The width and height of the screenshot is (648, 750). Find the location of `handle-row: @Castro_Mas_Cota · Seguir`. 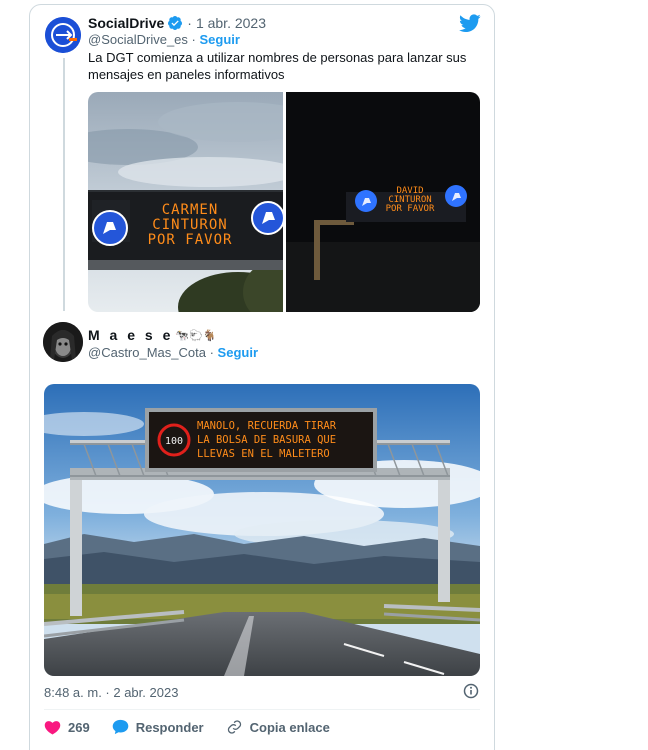

handle-row: @Castro_Mas_Cota · Seguir is located at coordinates (173, 352).